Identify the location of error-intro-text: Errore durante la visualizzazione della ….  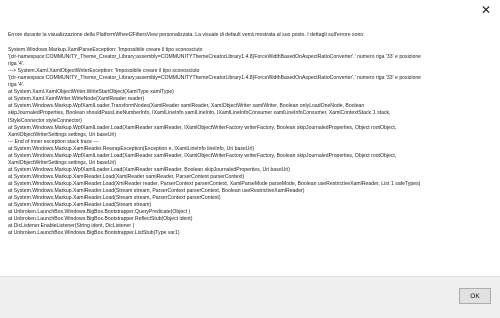
(186, 35).